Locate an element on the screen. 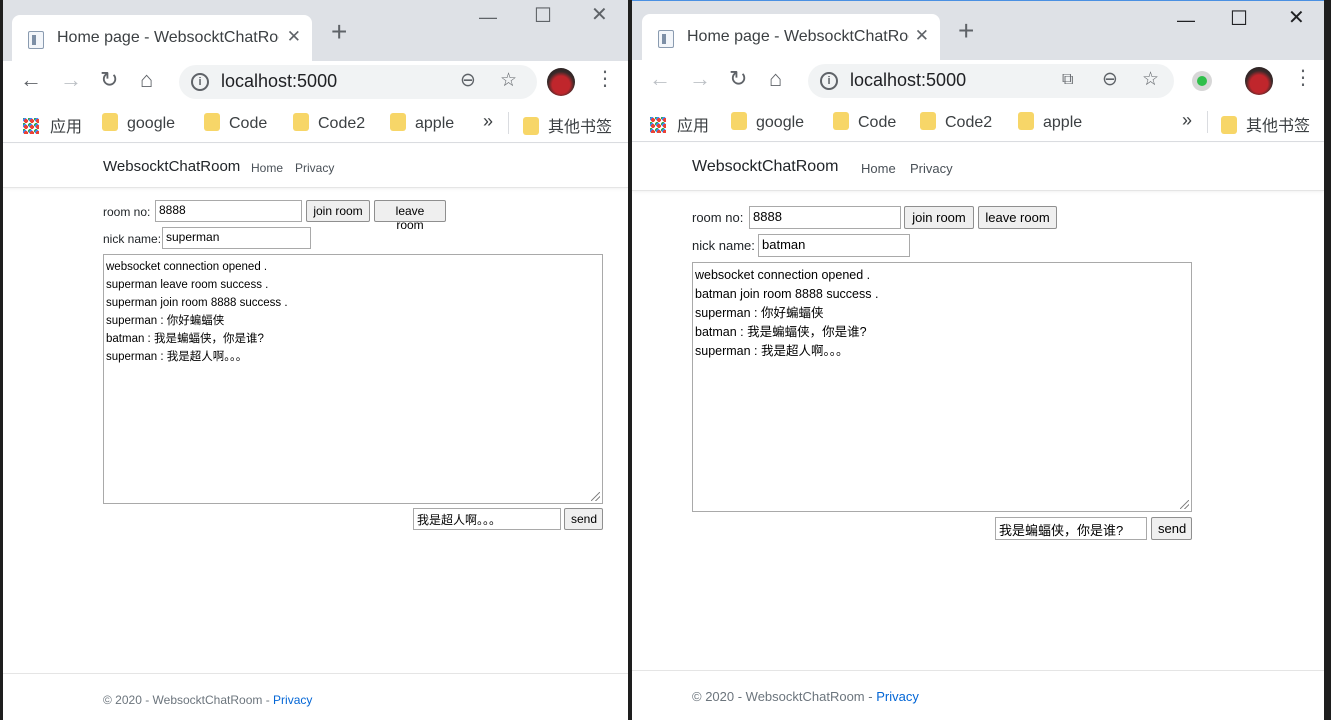  message-input: 我是超人啊。。。 is located at coordinates (487, 519).